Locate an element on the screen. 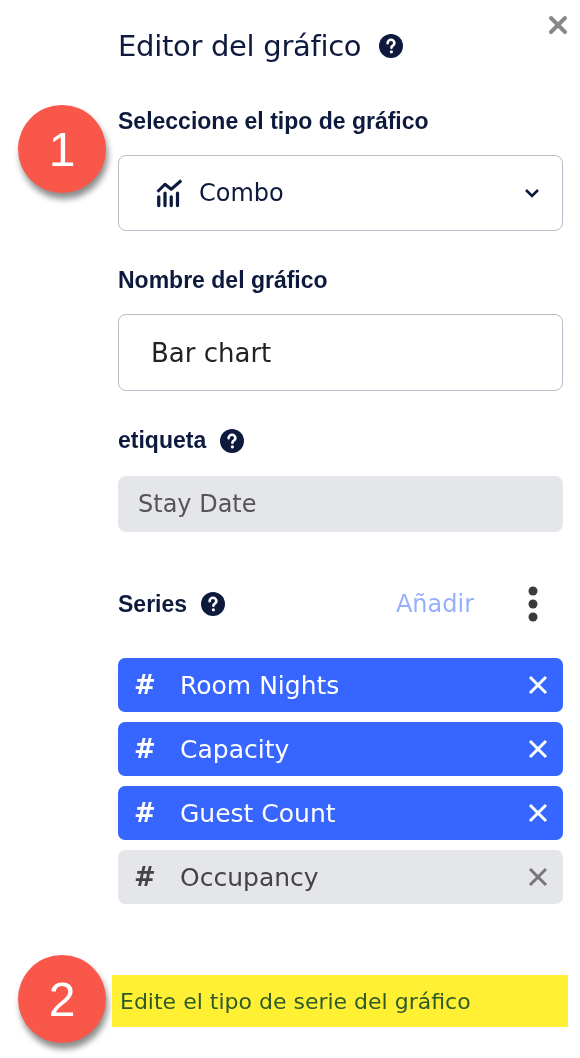 The height and width of the screenshot is (1058, 580). label-field: Stay Date is located at coordinates (340, 504).